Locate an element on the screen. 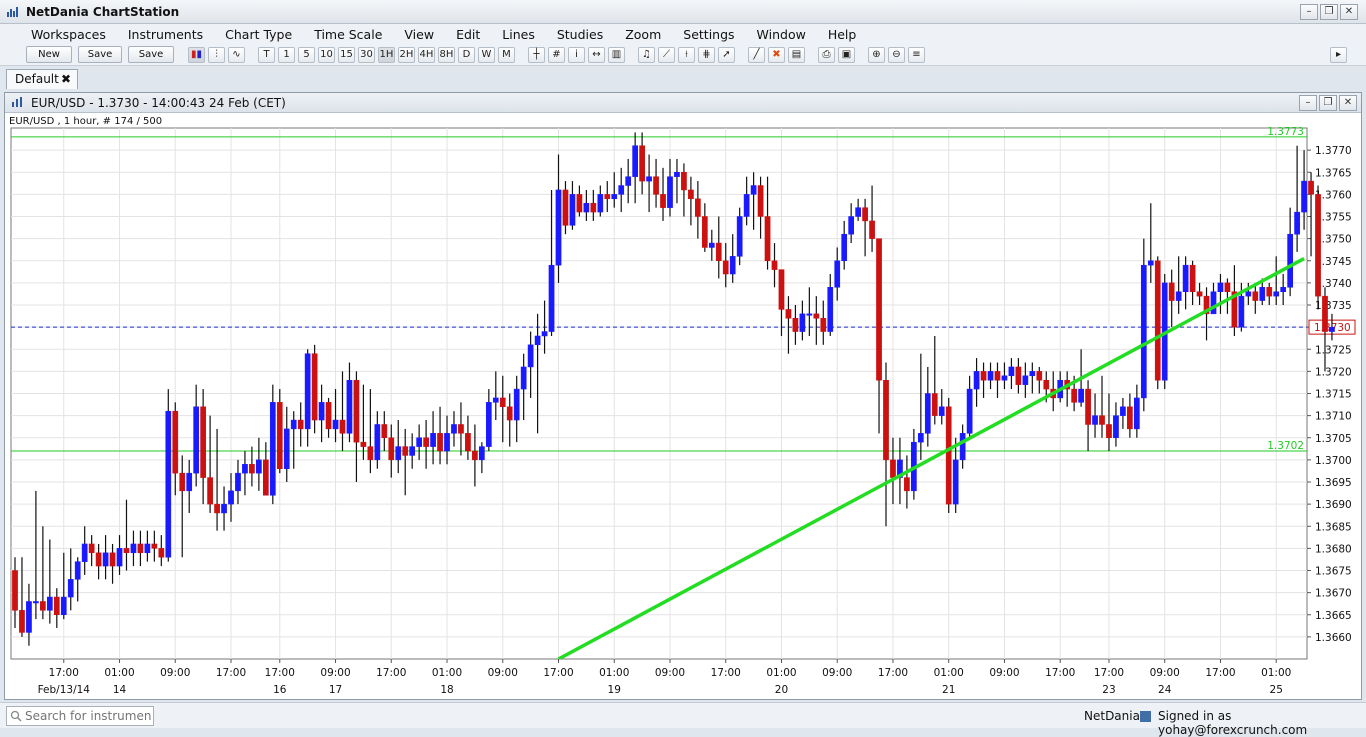 The image size is (1366, 737). line-chart-icon: ∿ is located at coordinates (236, 55).